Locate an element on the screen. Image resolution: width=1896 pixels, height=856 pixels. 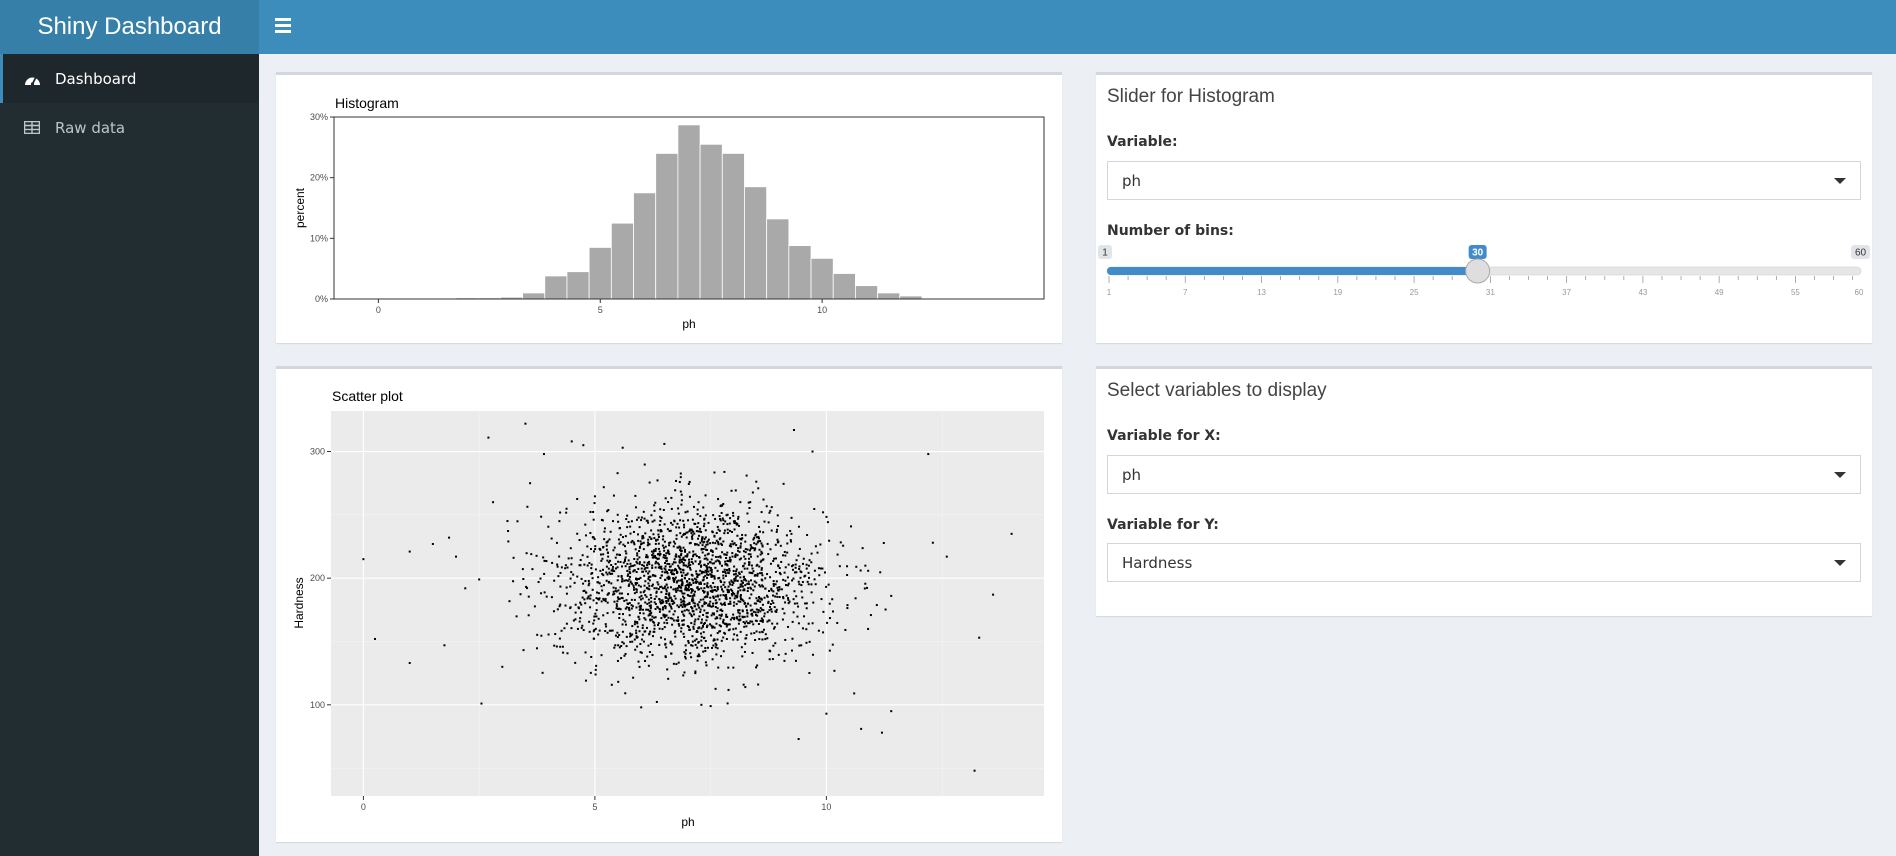
slider-handle is located at coordinates (1478, 271).